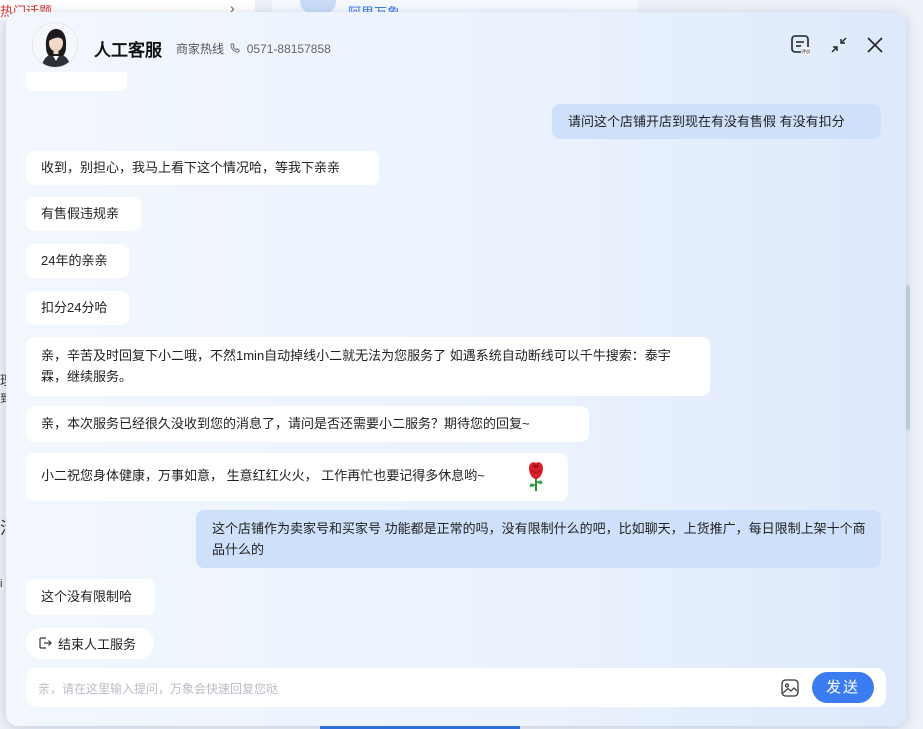 The height and width of the screenshot is (729, 923). What do you see at coordinates (456, 42) in the screenshot?
I see `dialog-header: 人工客服 商家热线 0571-88157858 评价` at bounding box center [456, 42].